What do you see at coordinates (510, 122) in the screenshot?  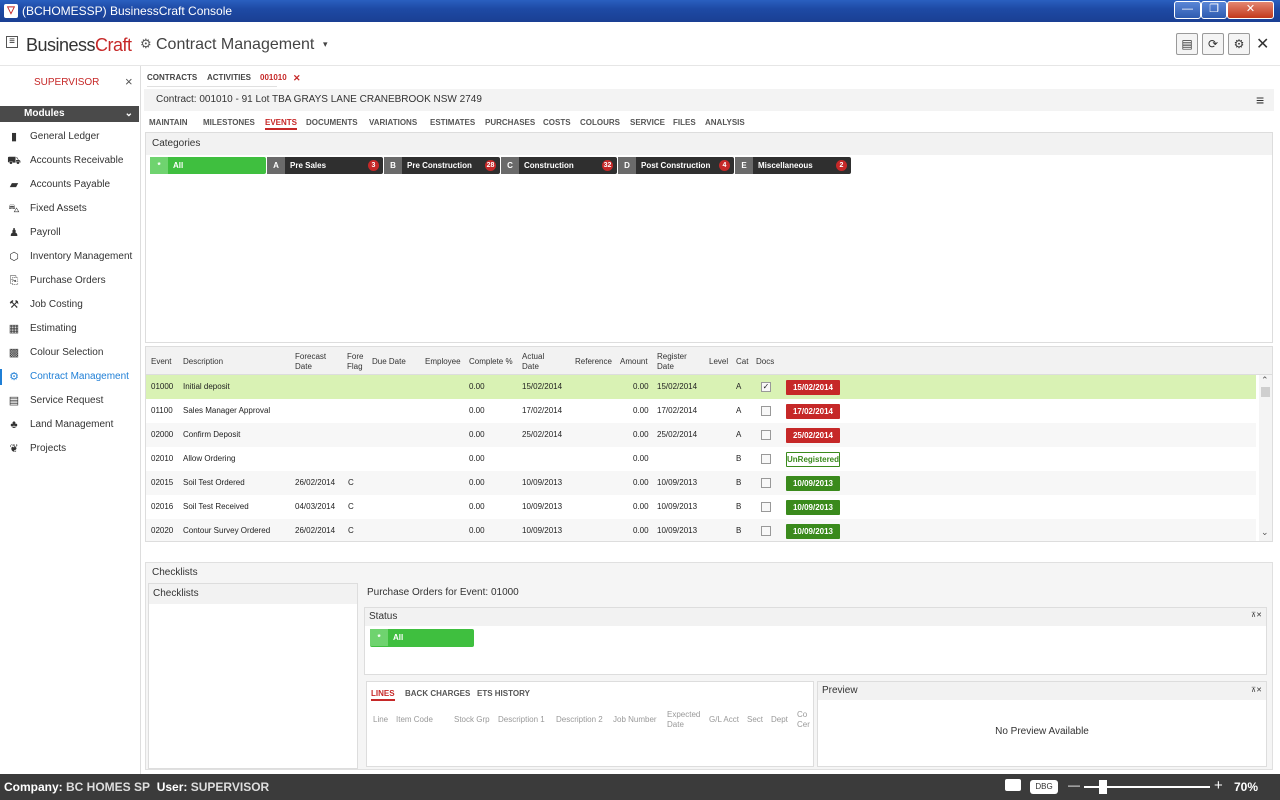 I see `tab-purchases: PURCHASES` at bounding box center [510, 122].